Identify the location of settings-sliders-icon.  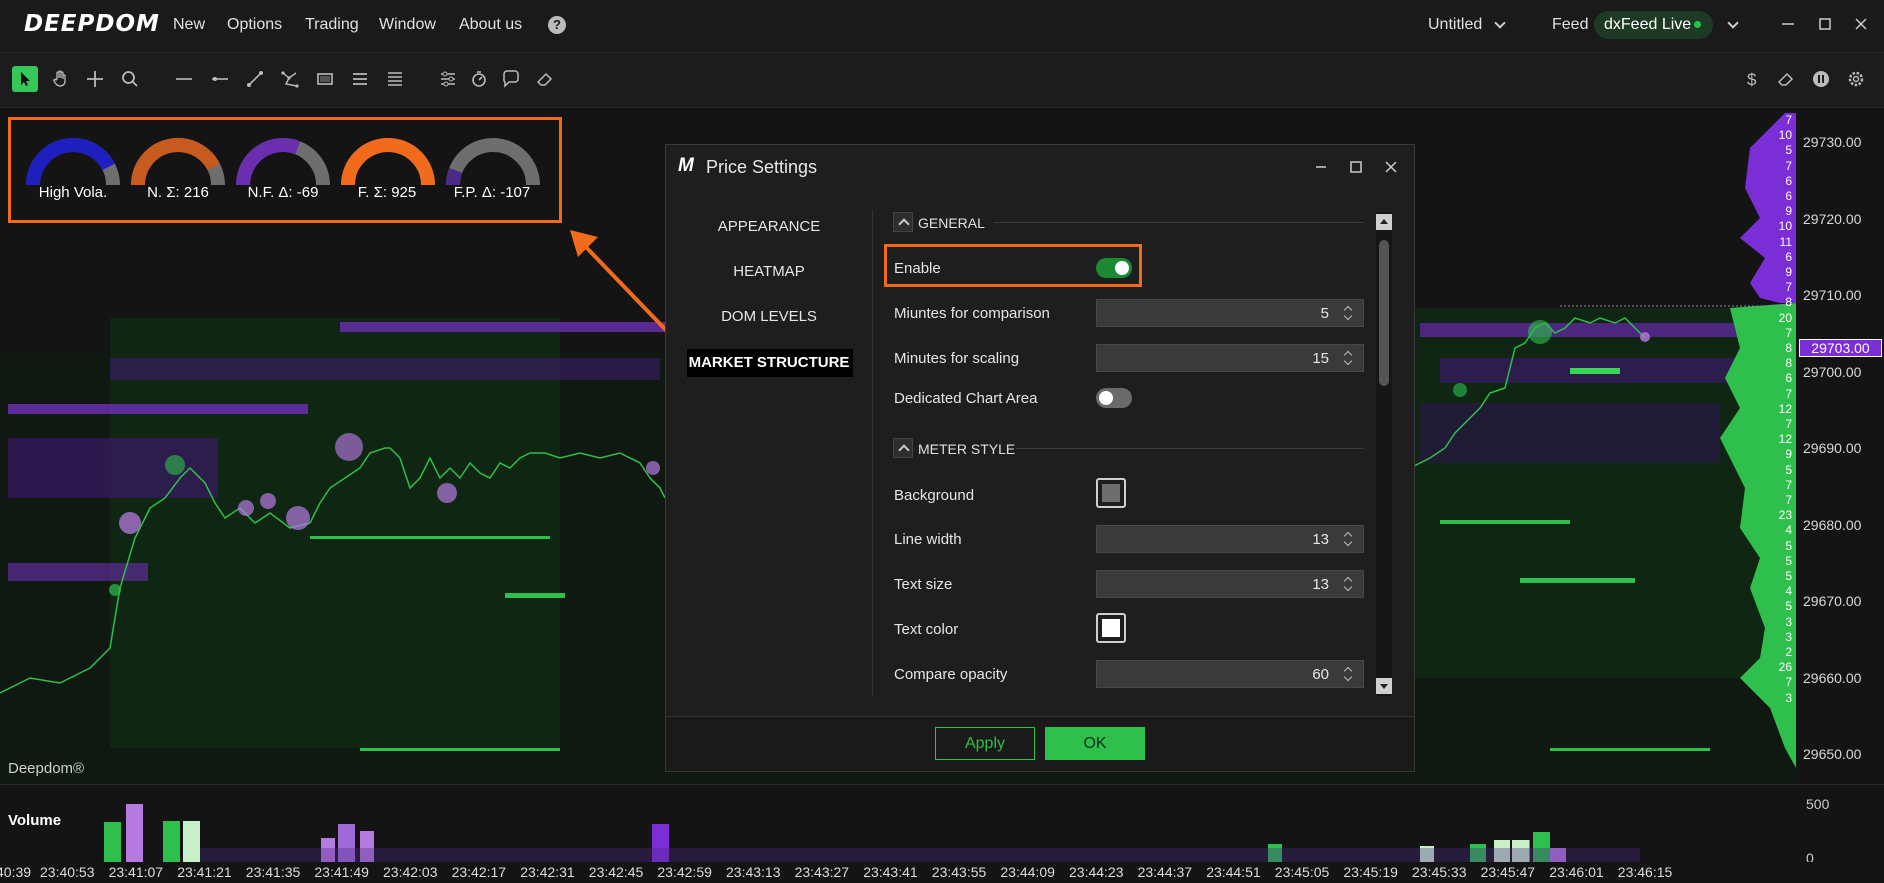
(448, 79).